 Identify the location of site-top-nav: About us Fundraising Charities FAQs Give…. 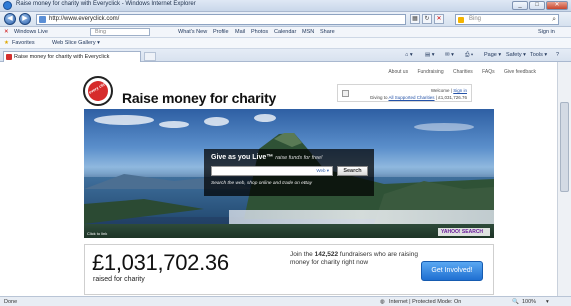
(458, 72).